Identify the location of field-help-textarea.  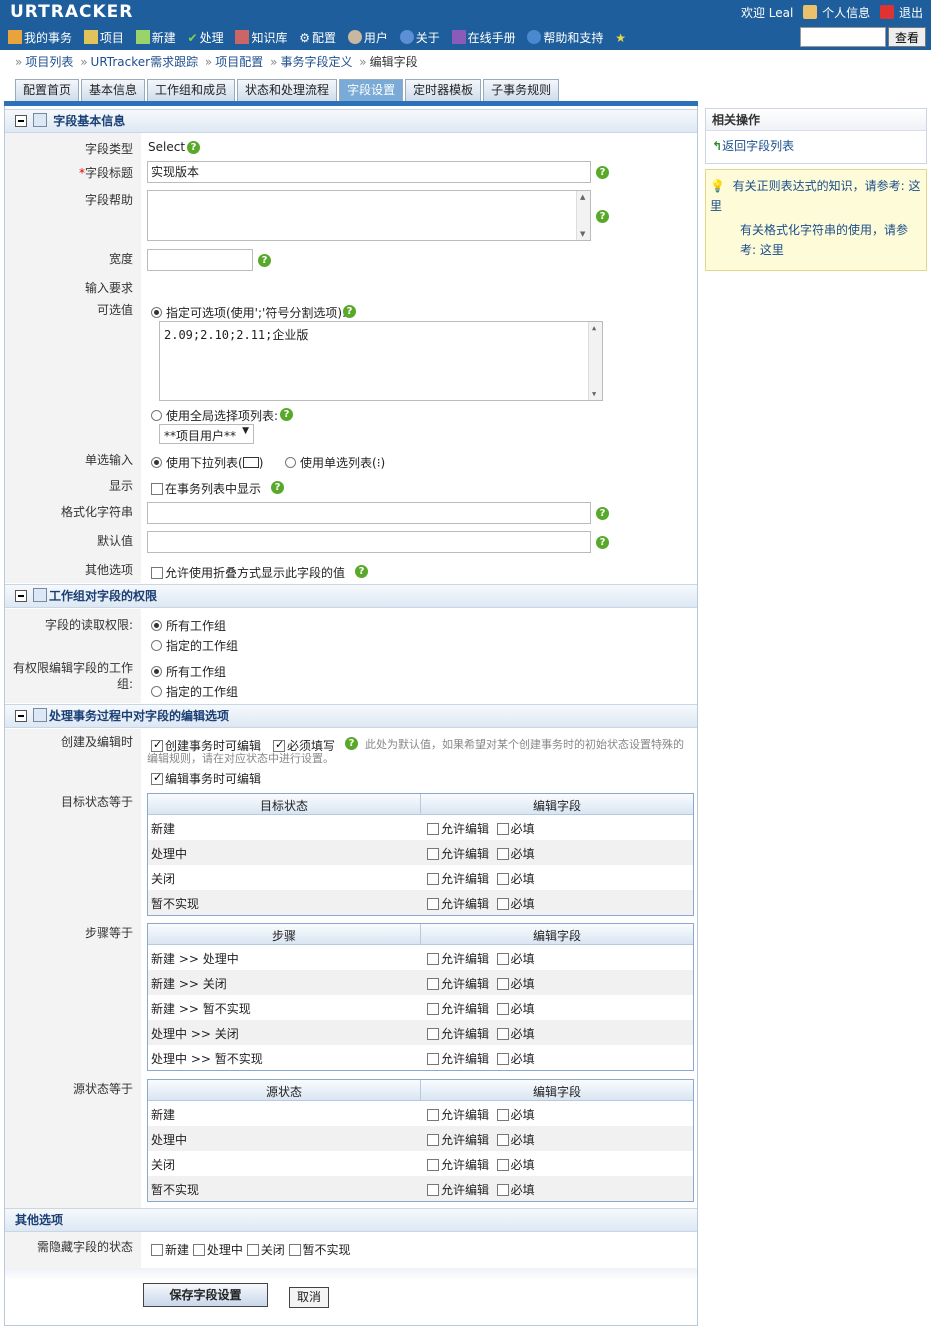
(369, 215).